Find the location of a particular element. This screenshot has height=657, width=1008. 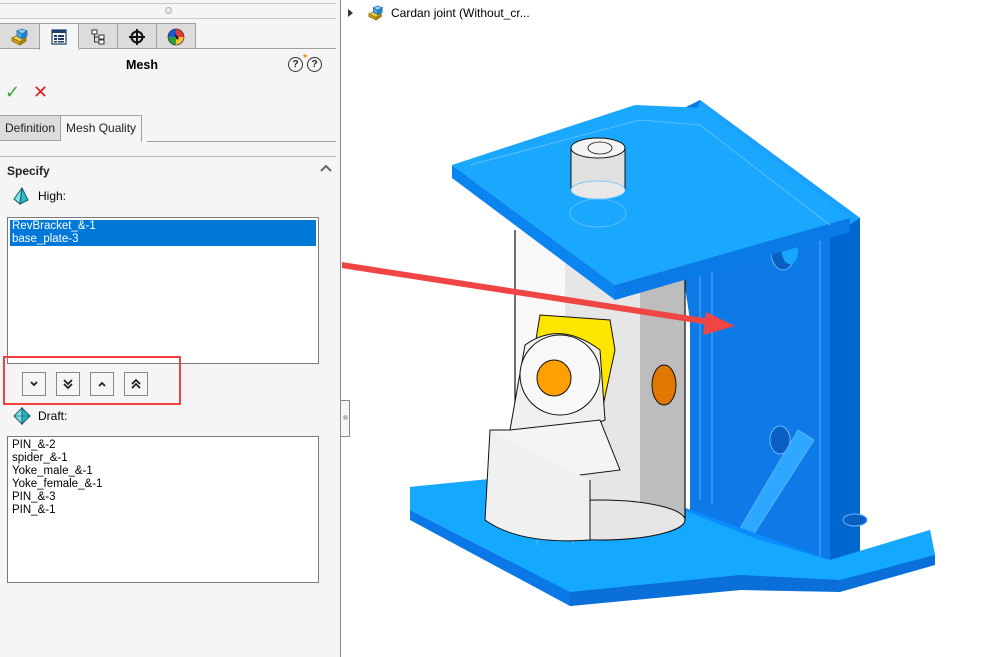

cancel-button: ✕ is located at coordinates (40, 92).